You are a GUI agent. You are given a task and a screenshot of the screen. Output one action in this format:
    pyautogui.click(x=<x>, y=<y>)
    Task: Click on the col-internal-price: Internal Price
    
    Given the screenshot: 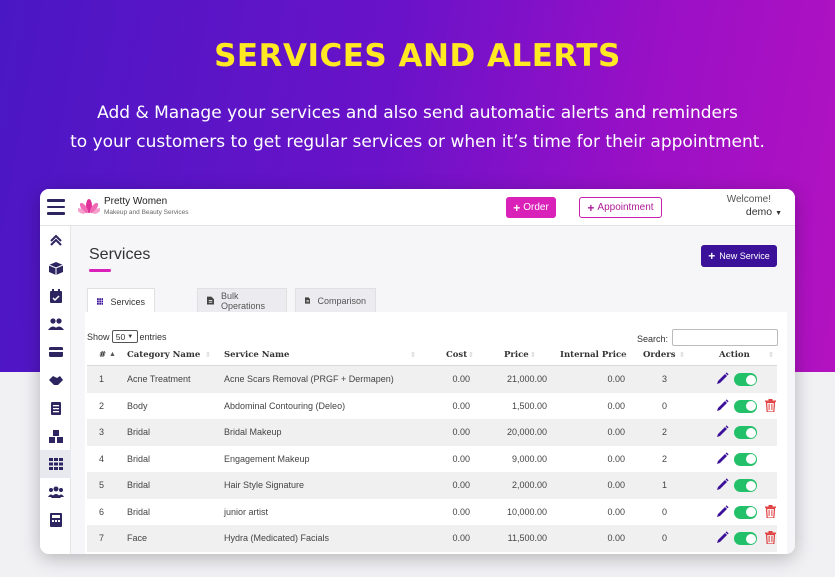 What is the action you would take?
    pyautogui.click(x=593, y=355)
    